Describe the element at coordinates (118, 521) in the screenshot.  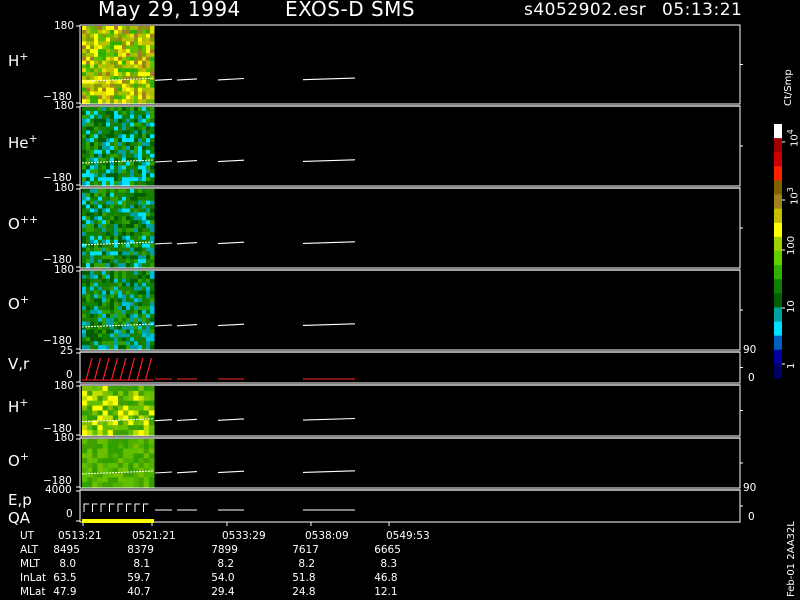
I see `qa-bar` at that location.